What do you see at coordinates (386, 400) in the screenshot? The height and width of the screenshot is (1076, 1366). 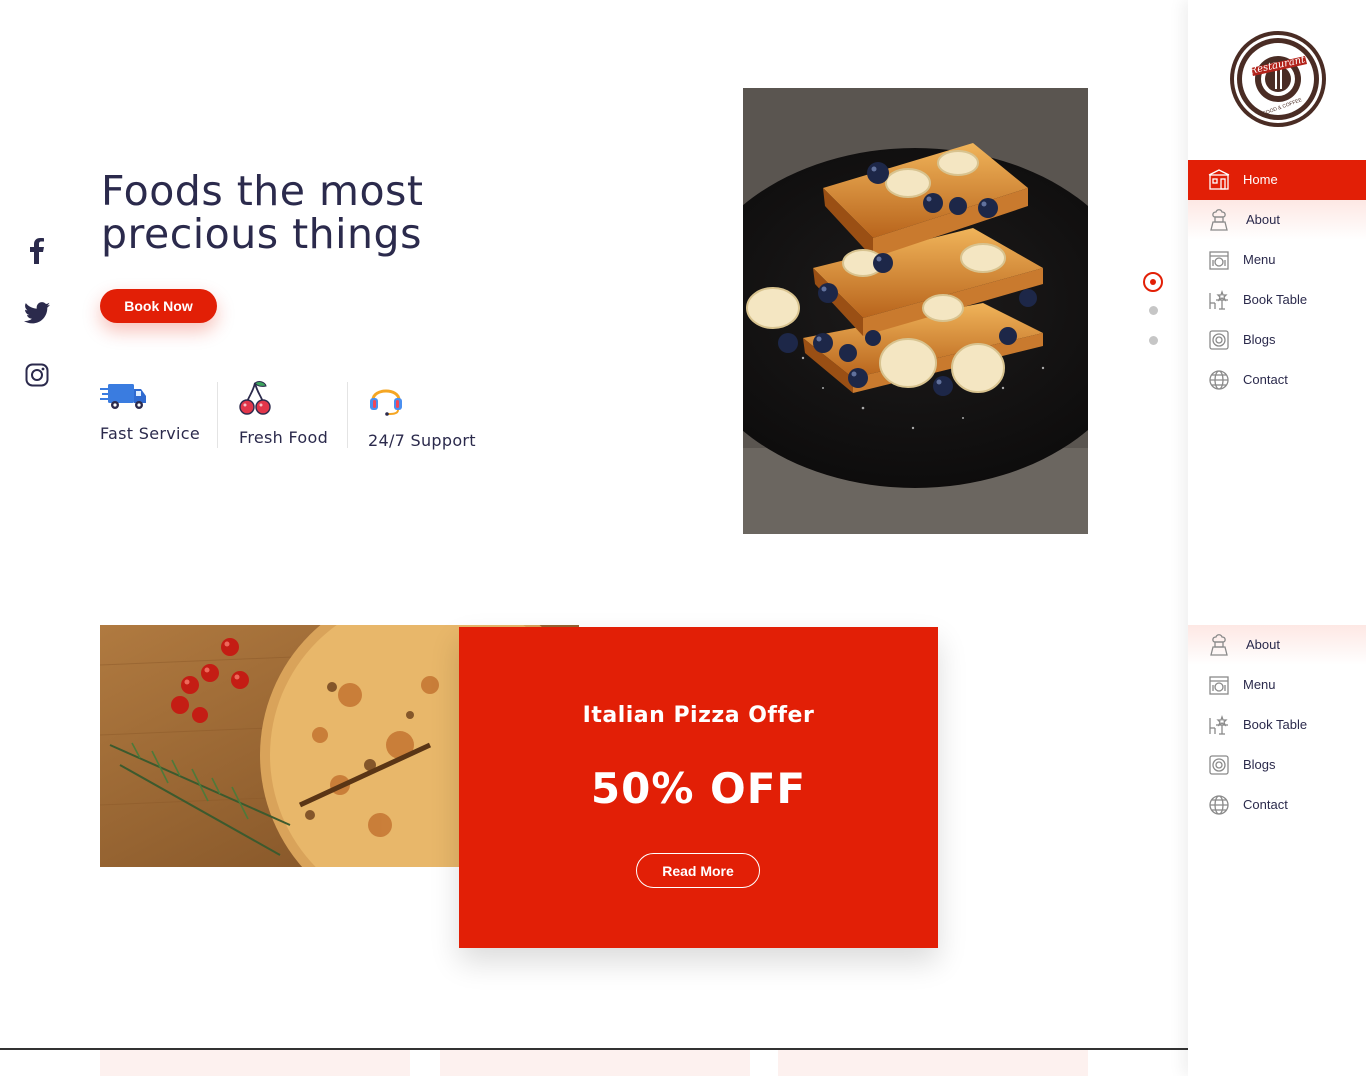 I see `headset-icon` at bounding box center [386, 400].